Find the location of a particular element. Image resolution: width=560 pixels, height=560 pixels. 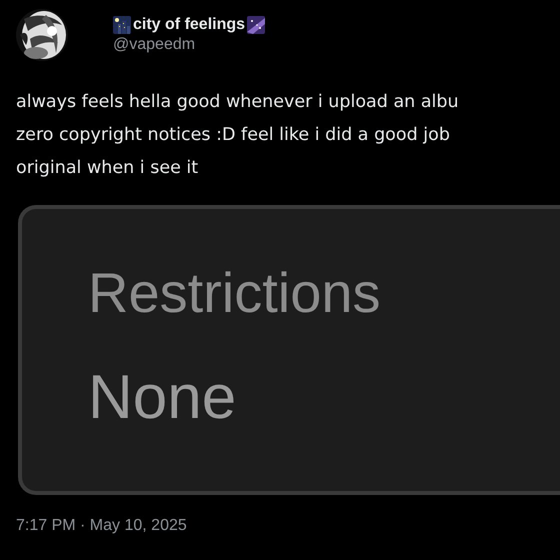

tweet-text-line: zero copyright notices :D feel like i did a good job is located at coordinates (233, 135).